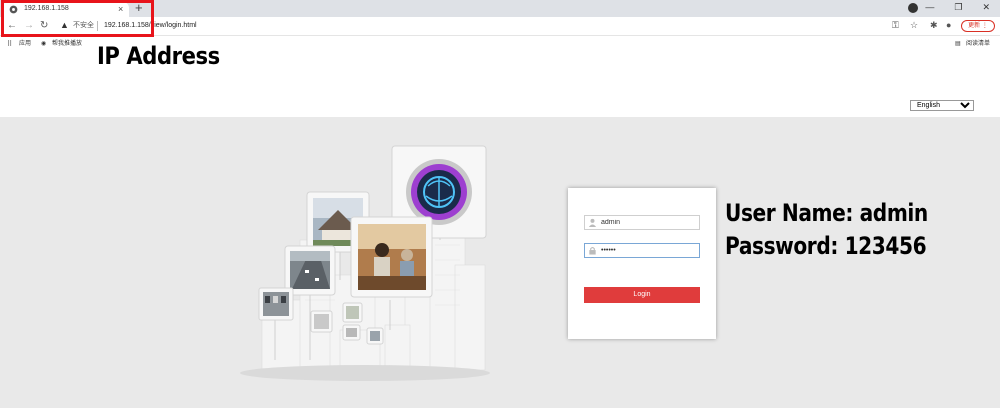 This screenshot has height=418, width=1000. Describe the element at coordinates (826, 213) in the screenshot. I see `username-annotation: User Name: admin` at that location.